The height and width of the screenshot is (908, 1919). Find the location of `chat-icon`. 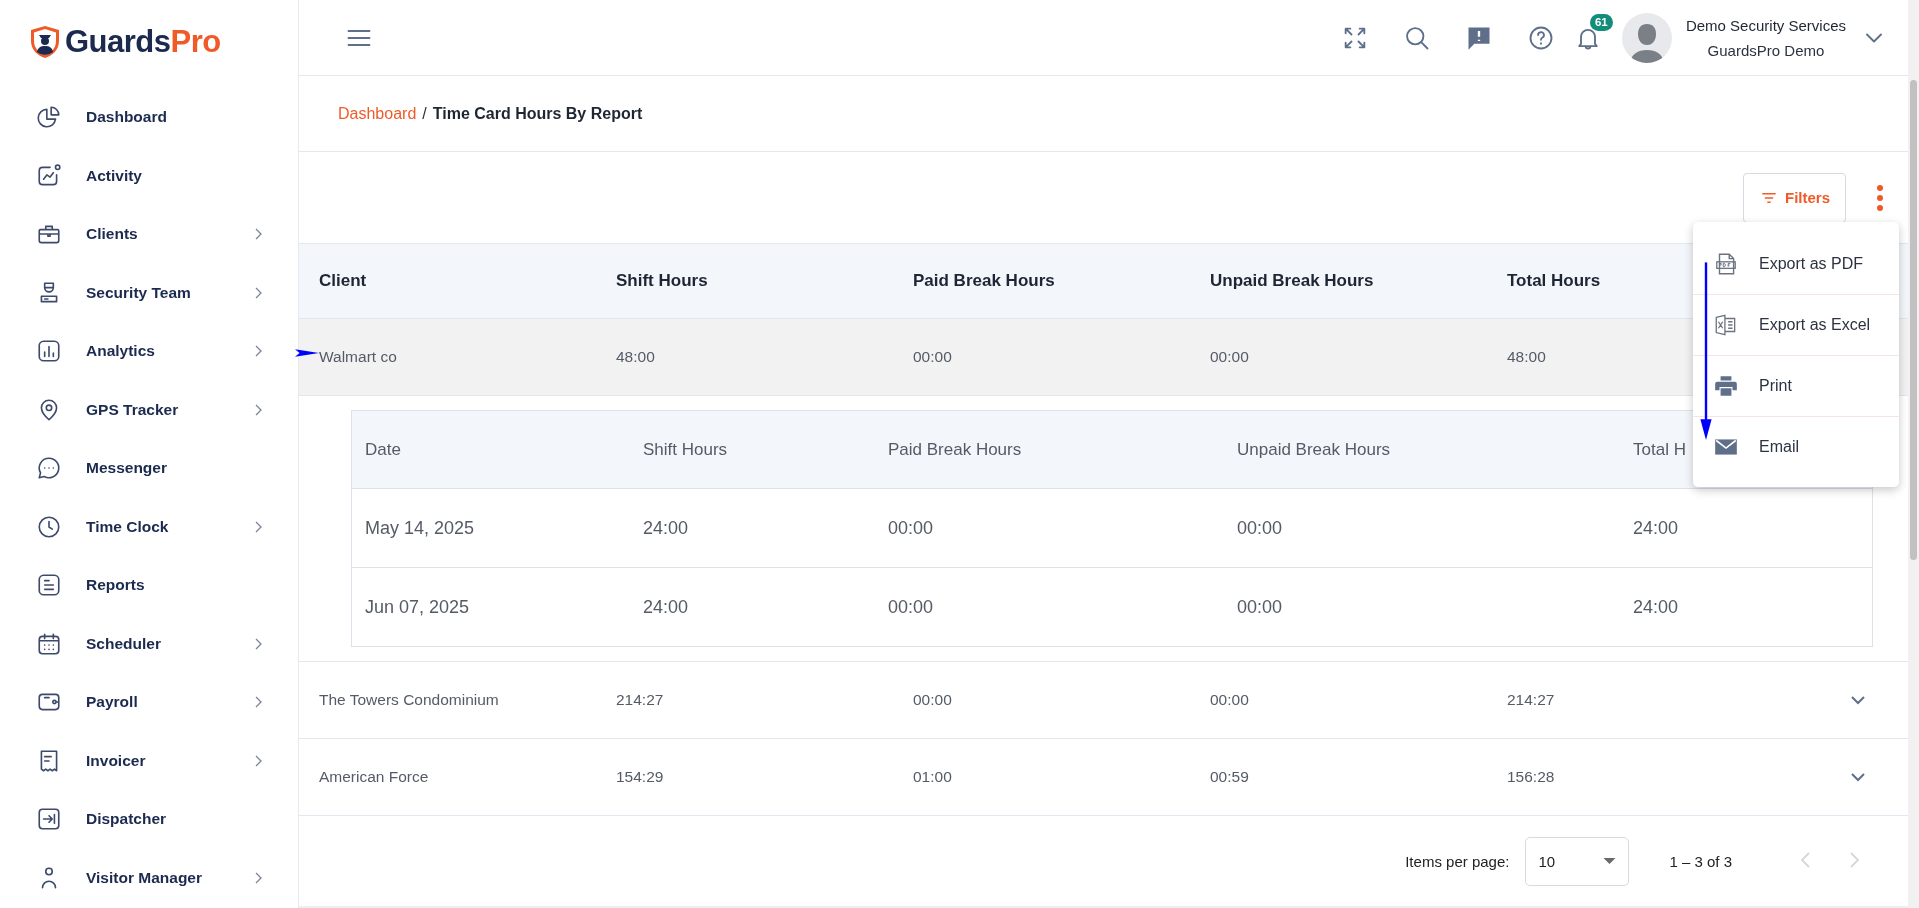

chat-icon is located at coordinates (49, 468).